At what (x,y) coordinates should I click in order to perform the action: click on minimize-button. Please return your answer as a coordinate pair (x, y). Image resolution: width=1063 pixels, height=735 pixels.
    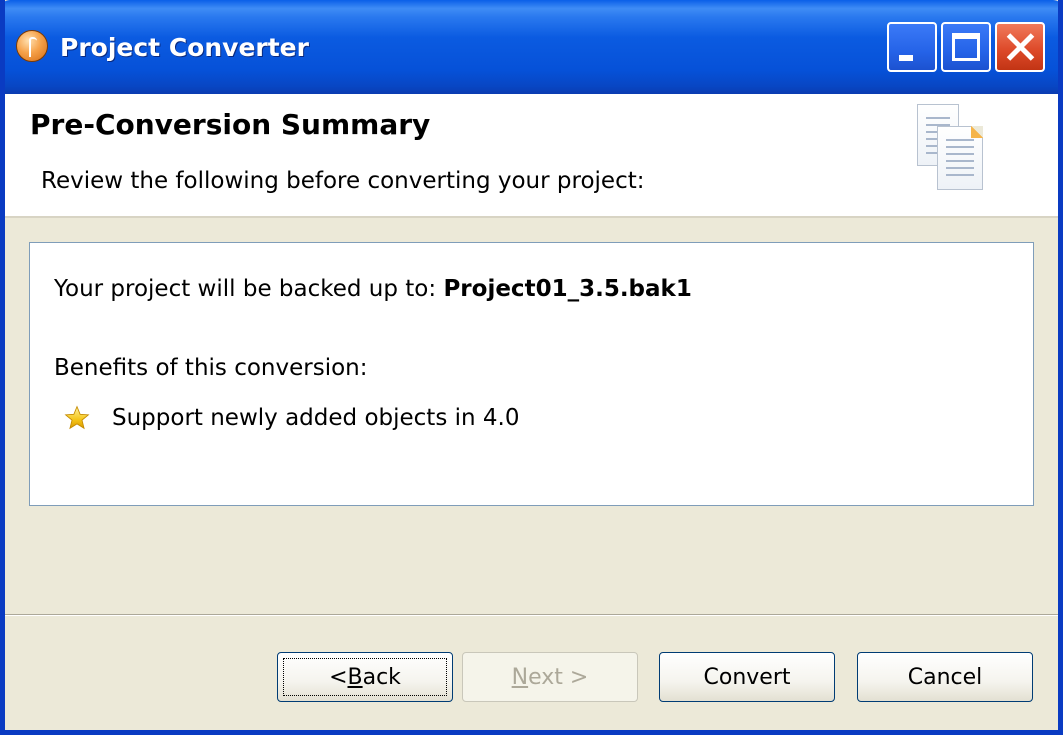
    Looking at the image, I should click on (912, 47).